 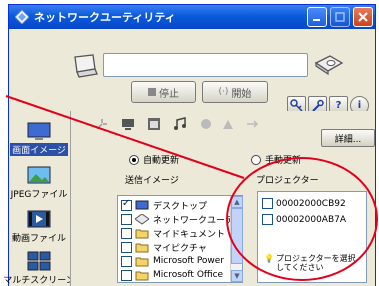 I want to click on close-button, so click(x=363, y=17).